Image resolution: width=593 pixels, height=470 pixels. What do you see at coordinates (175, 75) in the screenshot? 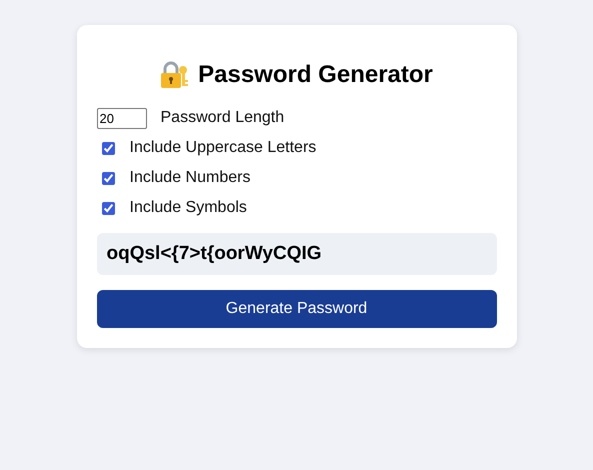
I see `lock-key-icon` at bounding box center [175, 75].